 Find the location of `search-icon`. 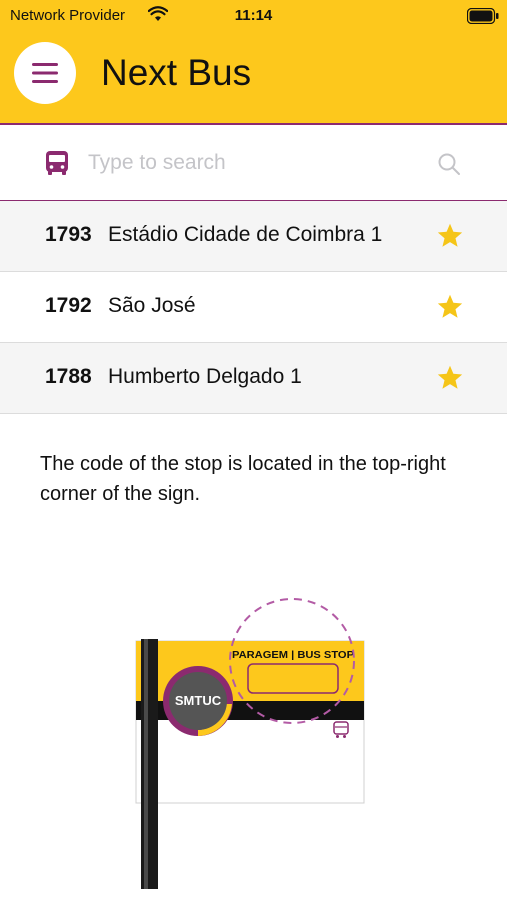

search-icon is located at coordinates (449, 164).